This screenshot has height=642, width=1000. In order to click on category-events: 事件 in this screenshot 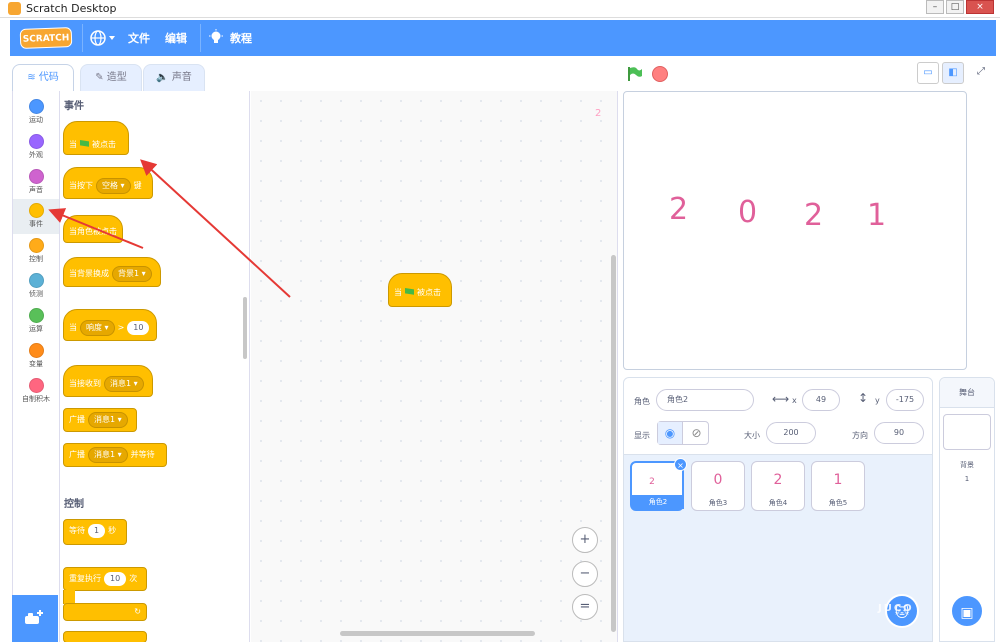, I will do `click(36, 216)`.